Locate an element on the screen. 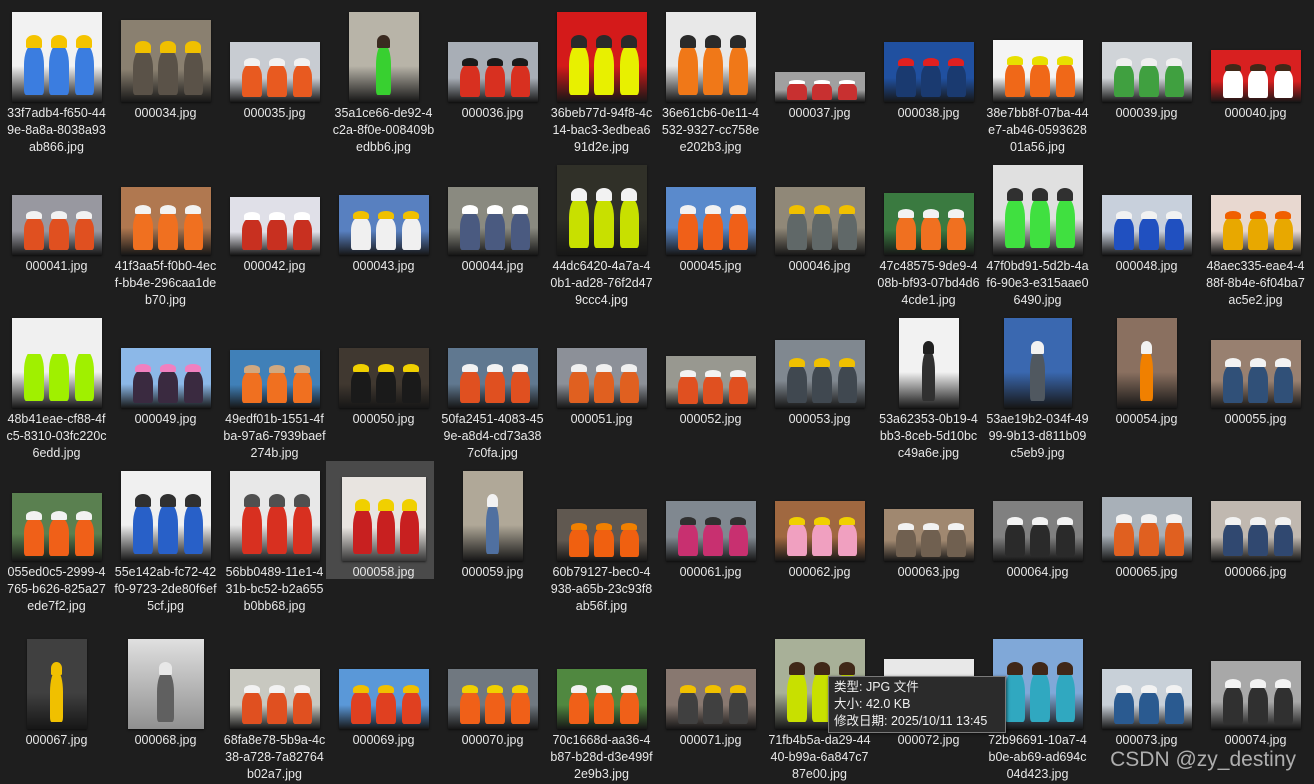 This screenshot has height=784, width=1314. file-item: 000065.jpg is located at coordinates (1146, 523).